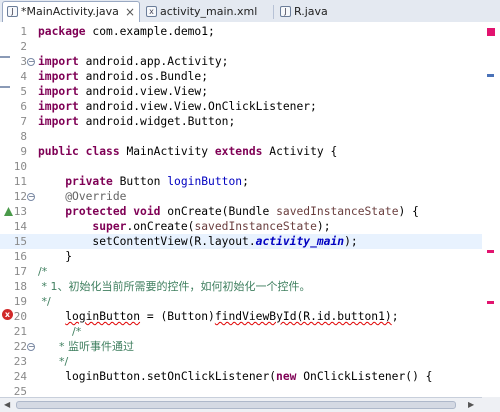 The width and height of the screenshot is (500, 412). What do you see at coordinates (250, 121) in the screenshot?
I see `code-line: 7 import android.widget.Button;` at bounding box center [250, 121].